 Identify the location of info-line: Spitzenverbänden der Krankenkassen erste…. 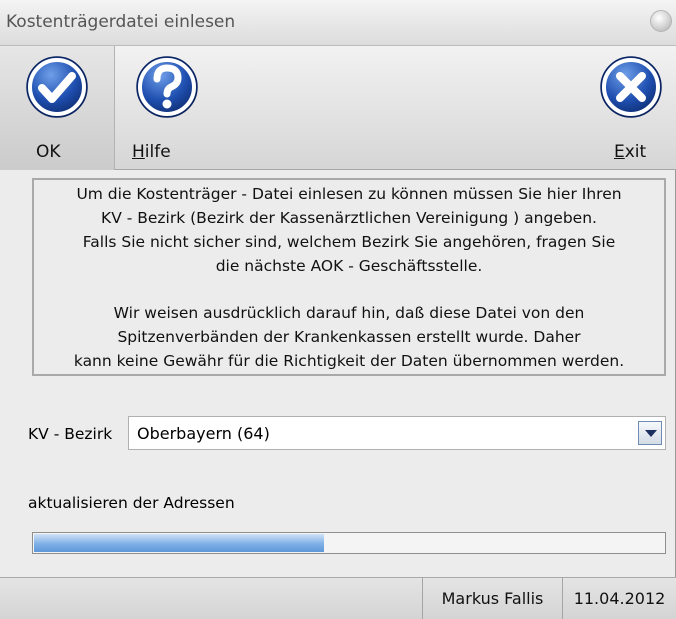
(349, 337).